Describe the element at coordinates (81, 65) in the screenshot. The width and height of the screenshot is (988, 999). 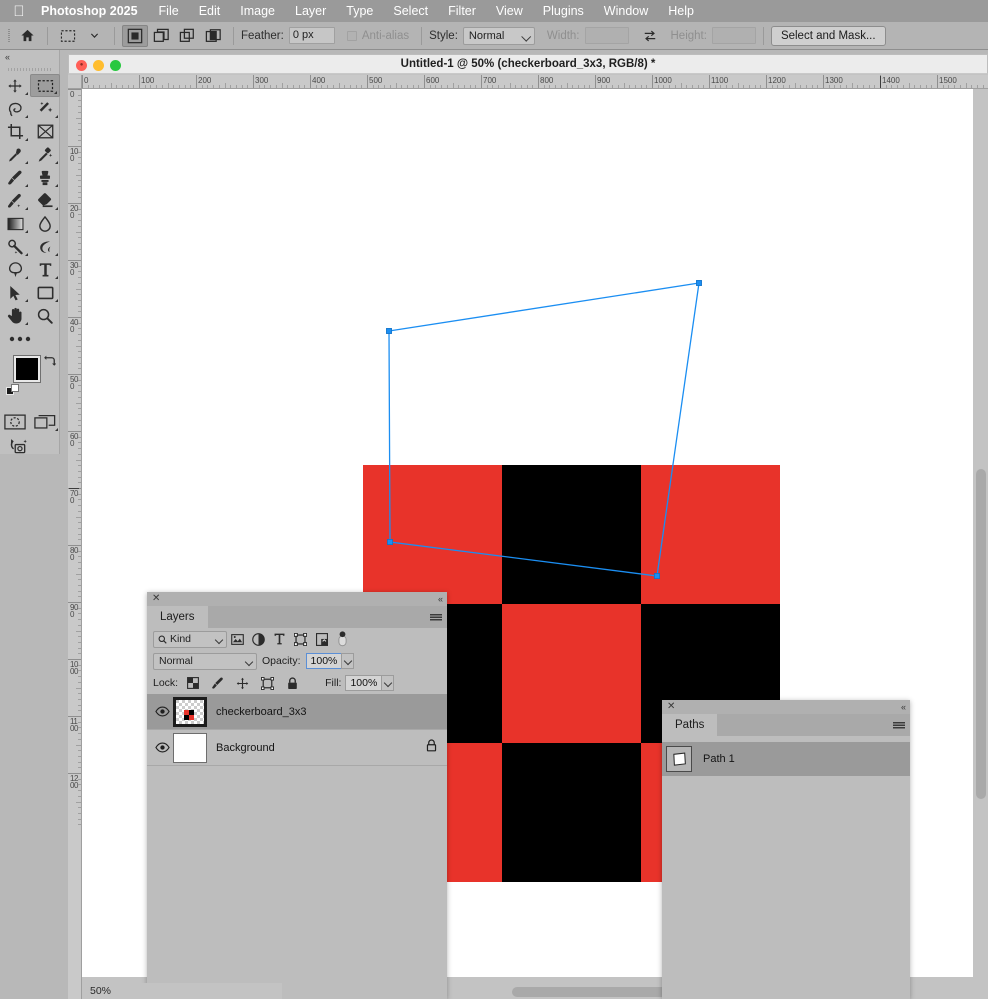
I see `close-button` at that location.